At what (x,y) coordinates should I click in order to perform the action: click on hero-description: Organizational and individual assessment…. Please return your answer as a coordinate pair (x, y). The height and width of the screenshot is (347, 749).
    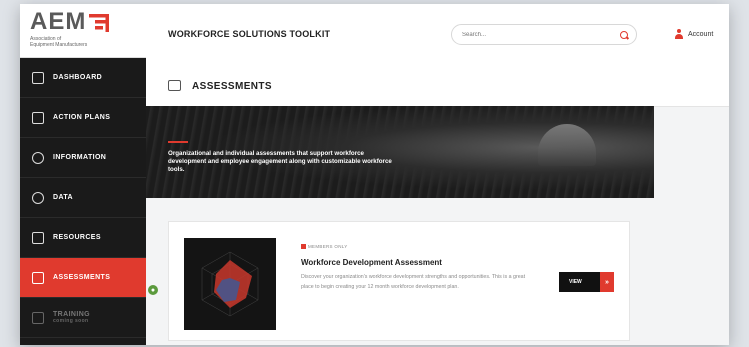
    Looking at the image, I should click on (280, 161).